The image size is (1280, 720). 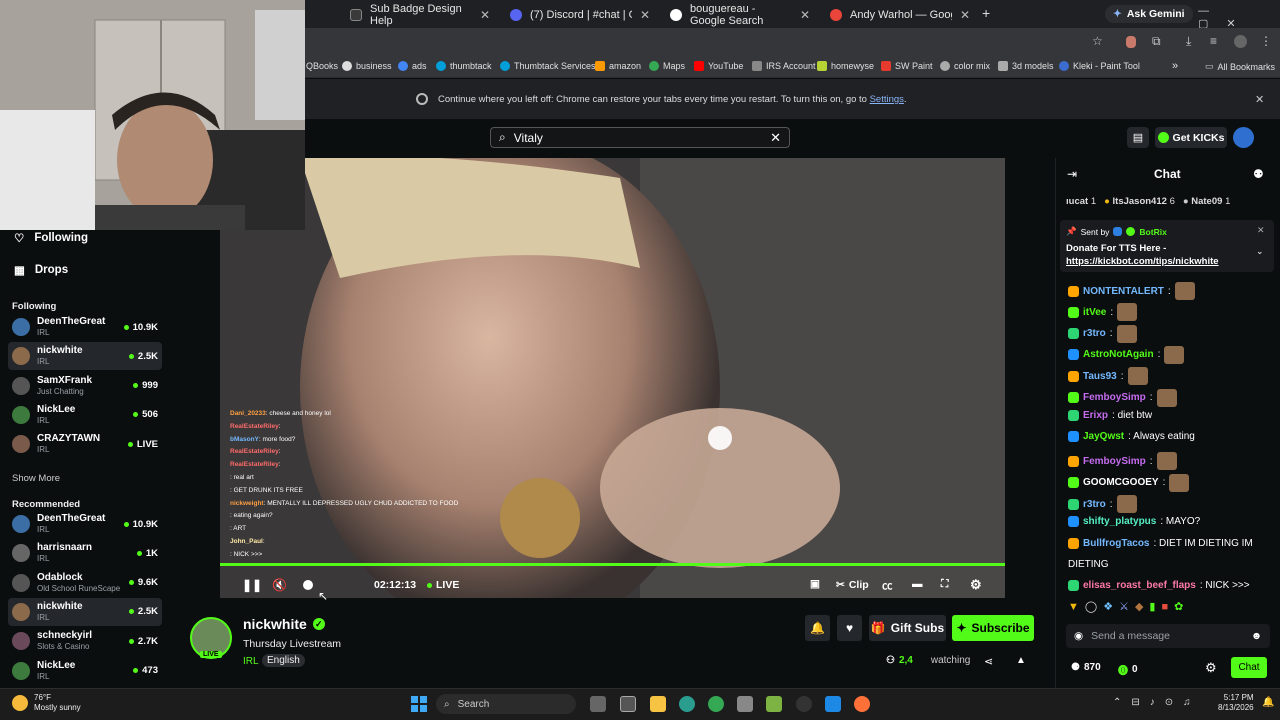 What do you see at coordinates (1249, 667) in the screenshot?
I see `chat-send-button: Chat` at bounding box center [1249, 667].